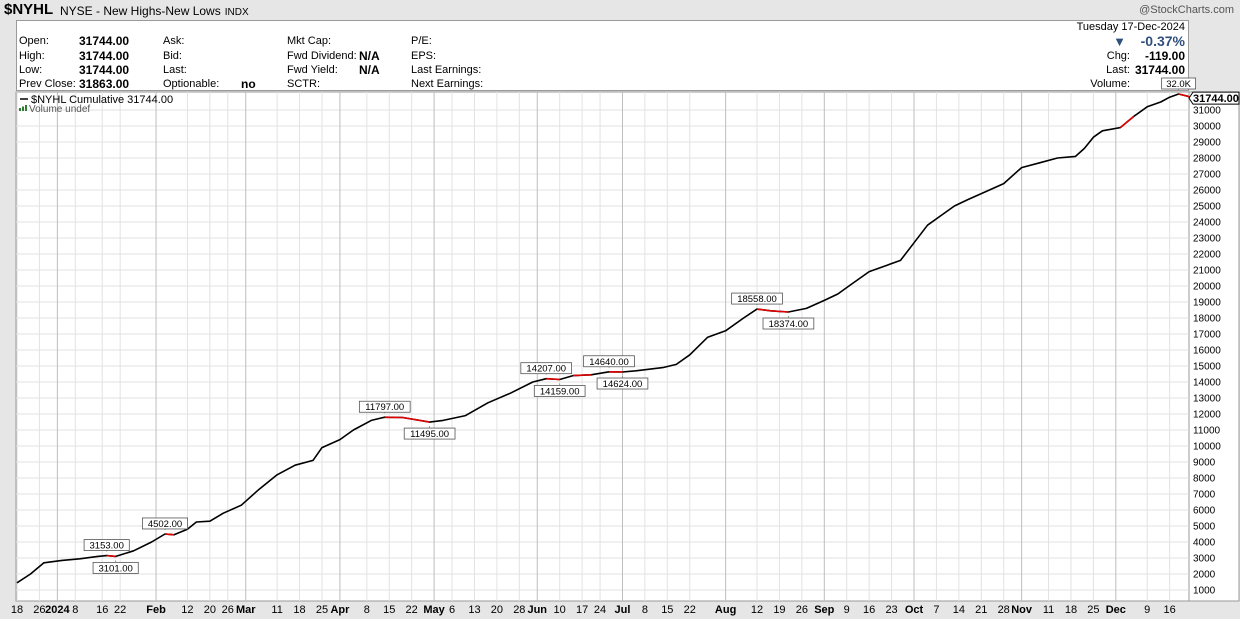 The width and height of the screenshot is (1240, 619). Describe the element at coordinates (1207, 367) in the screenshot. I see `y-tick-label: 15000` at that location.